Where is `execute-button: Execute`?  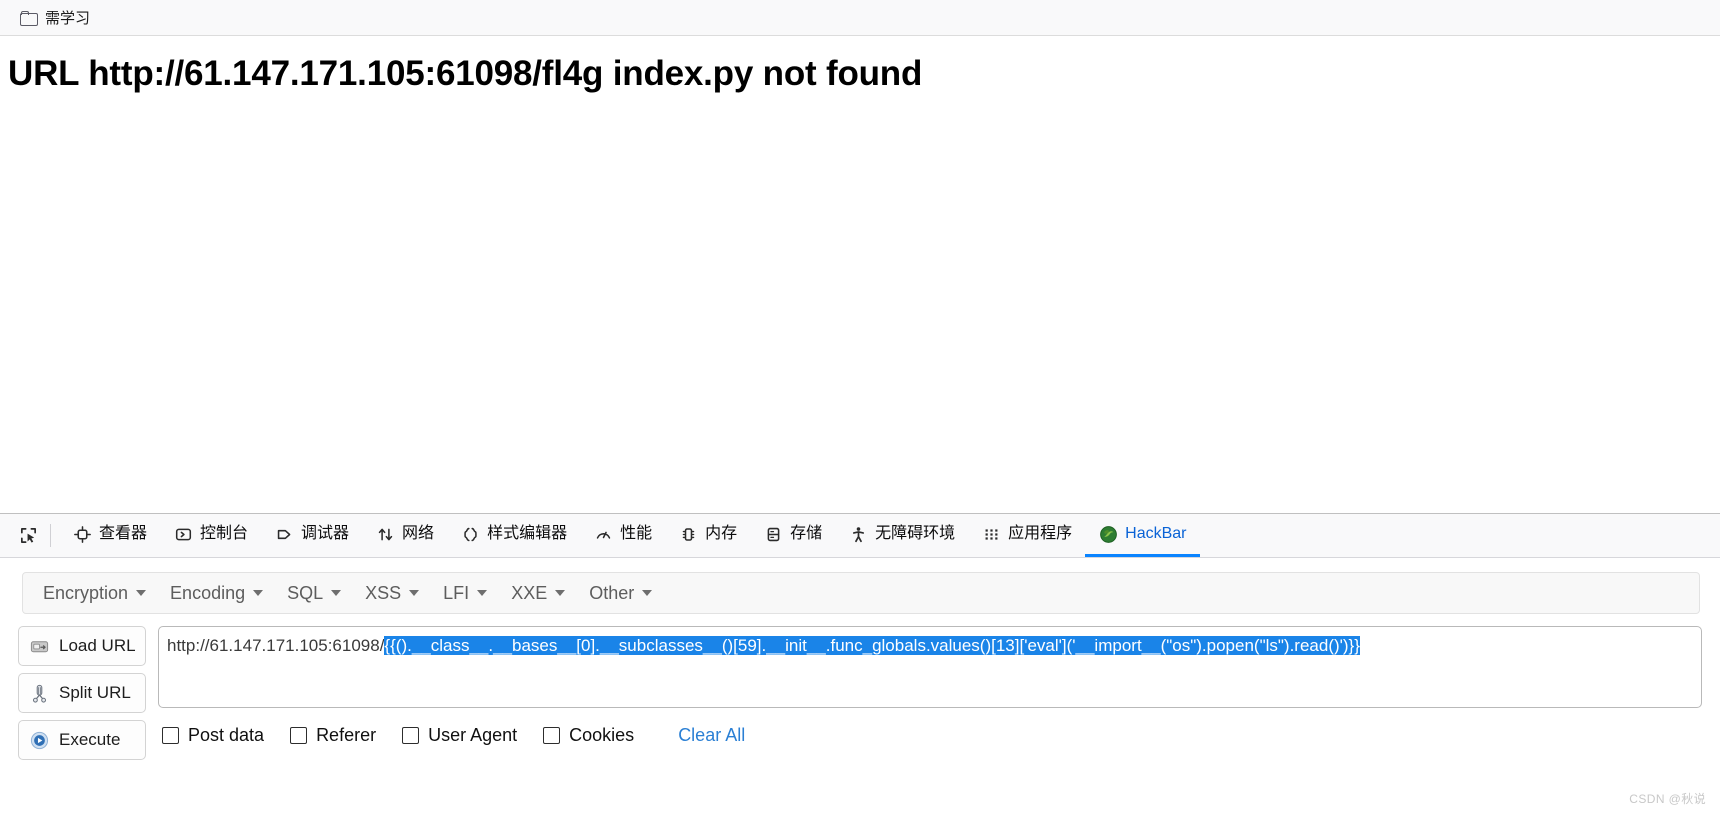 execute-button: Execute is located at coordinates (82, 740).